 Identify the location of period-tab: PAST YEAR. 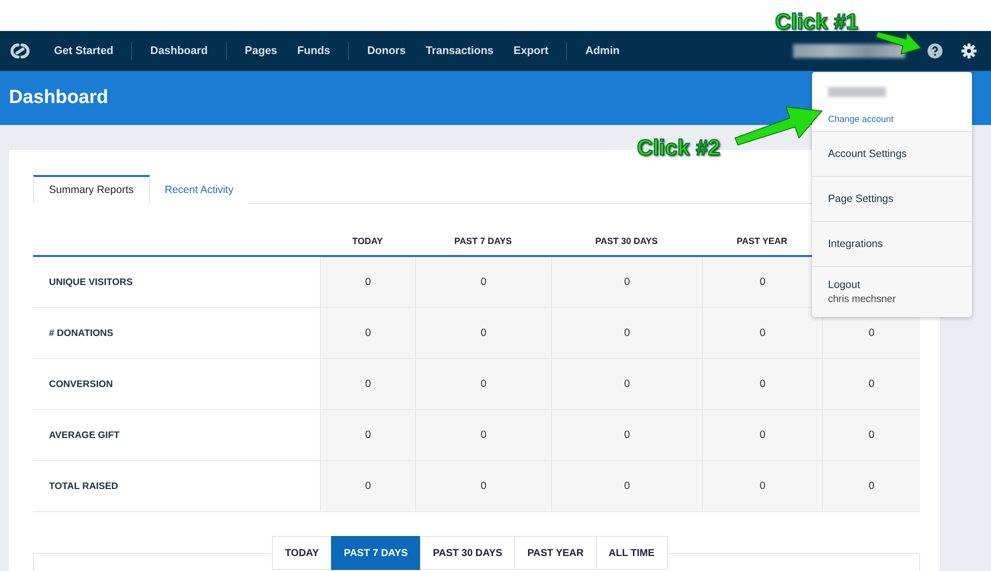
(555, 553).